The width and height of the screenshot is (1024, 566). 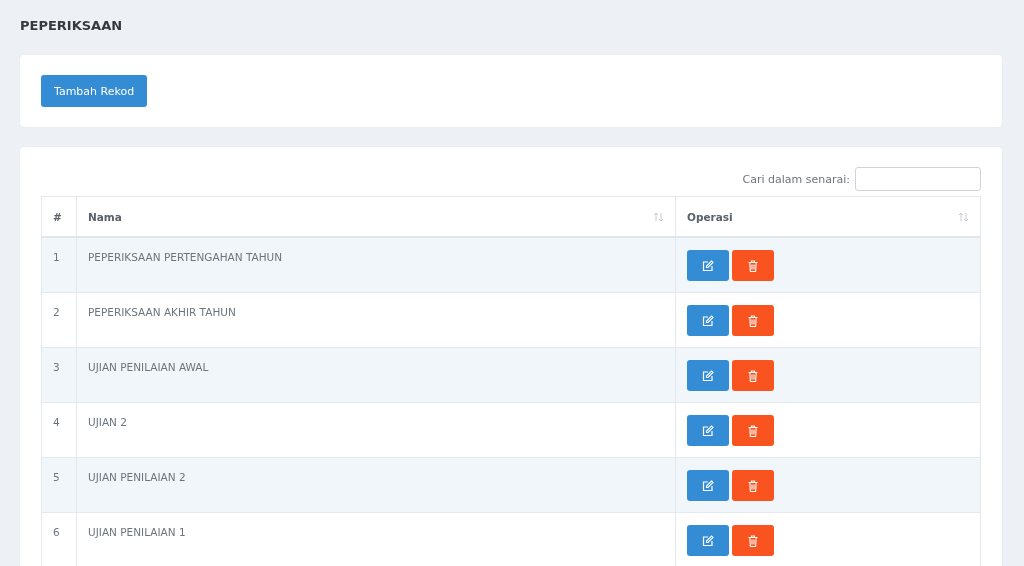 I want to click on table-cell: 4, so click(x=59, y=430).